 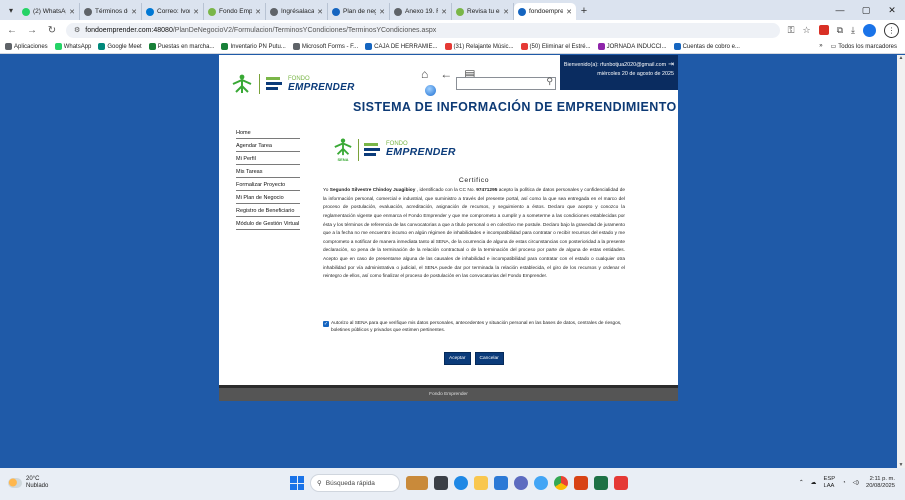 I want to click on sidebar-item: Mis Tareas, so click(x=268, y=172).